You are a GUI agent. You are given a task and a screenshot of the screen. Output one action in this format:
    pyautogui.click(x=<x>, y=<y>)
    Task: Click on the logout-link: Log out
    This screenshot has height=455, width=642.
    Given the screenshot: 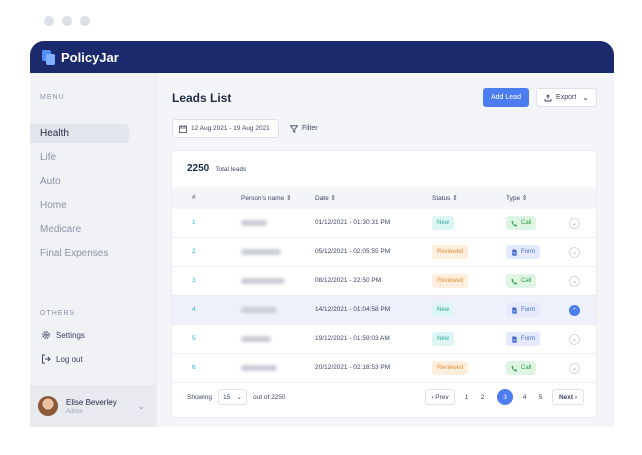 What is the action you would take?
    pyautogui.click(x=62, y=359)
    